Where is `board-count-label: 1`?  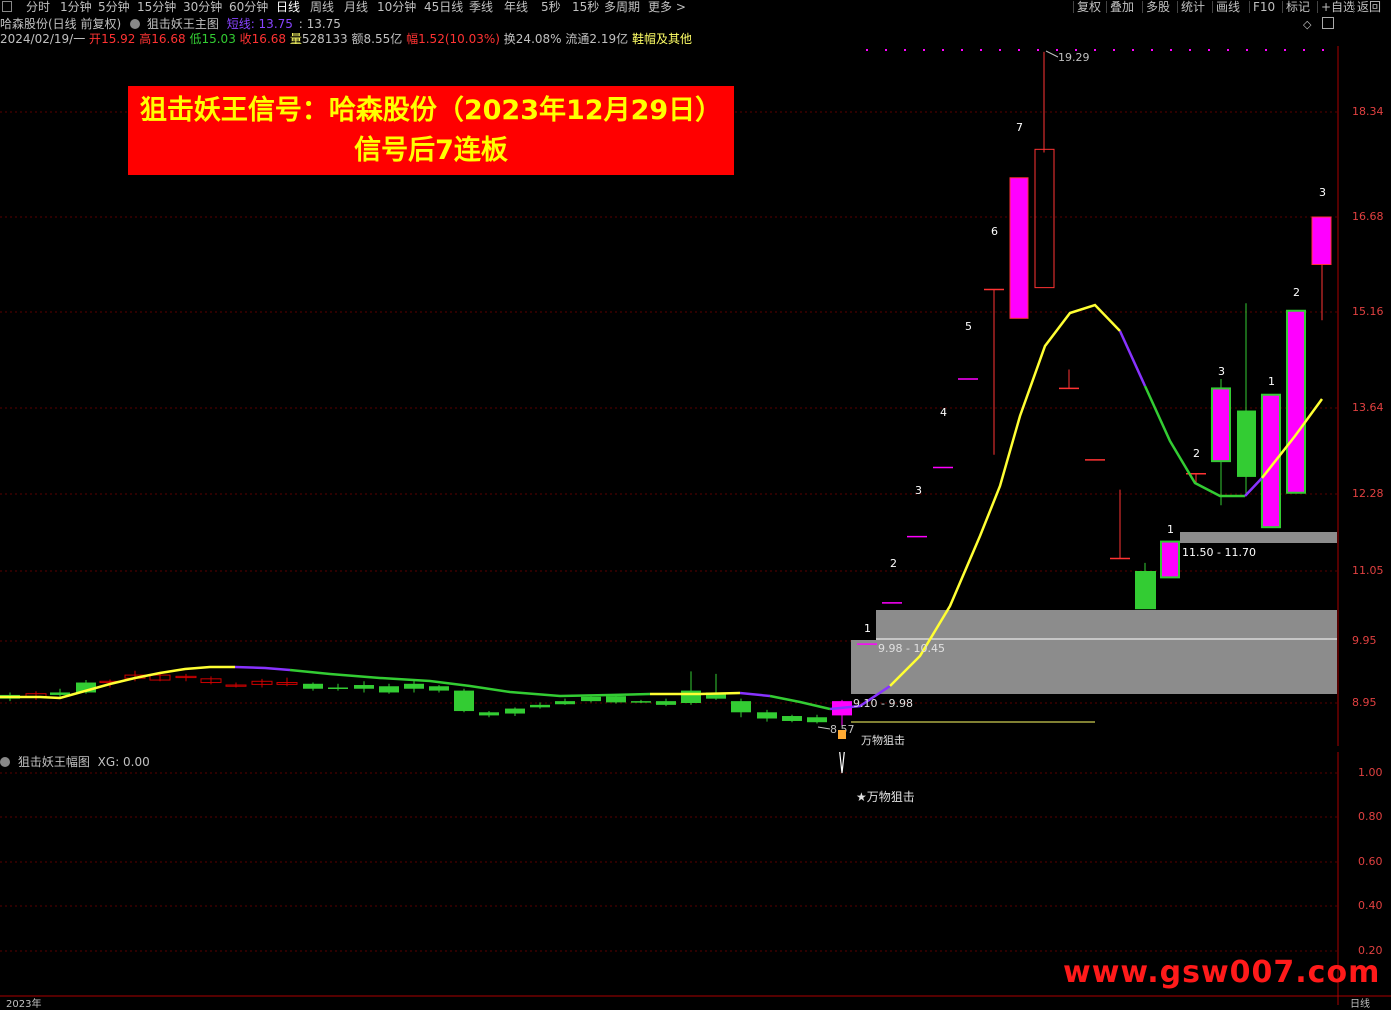
board-count-label: 1 is located at coordinates (867, 628).